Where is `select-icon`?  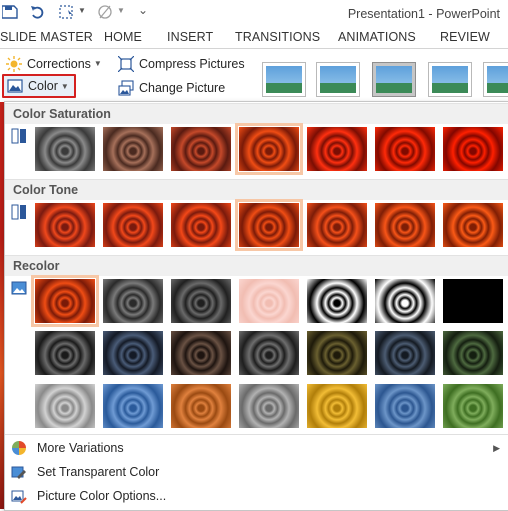
select-icon is located at coordinates (66, 12).